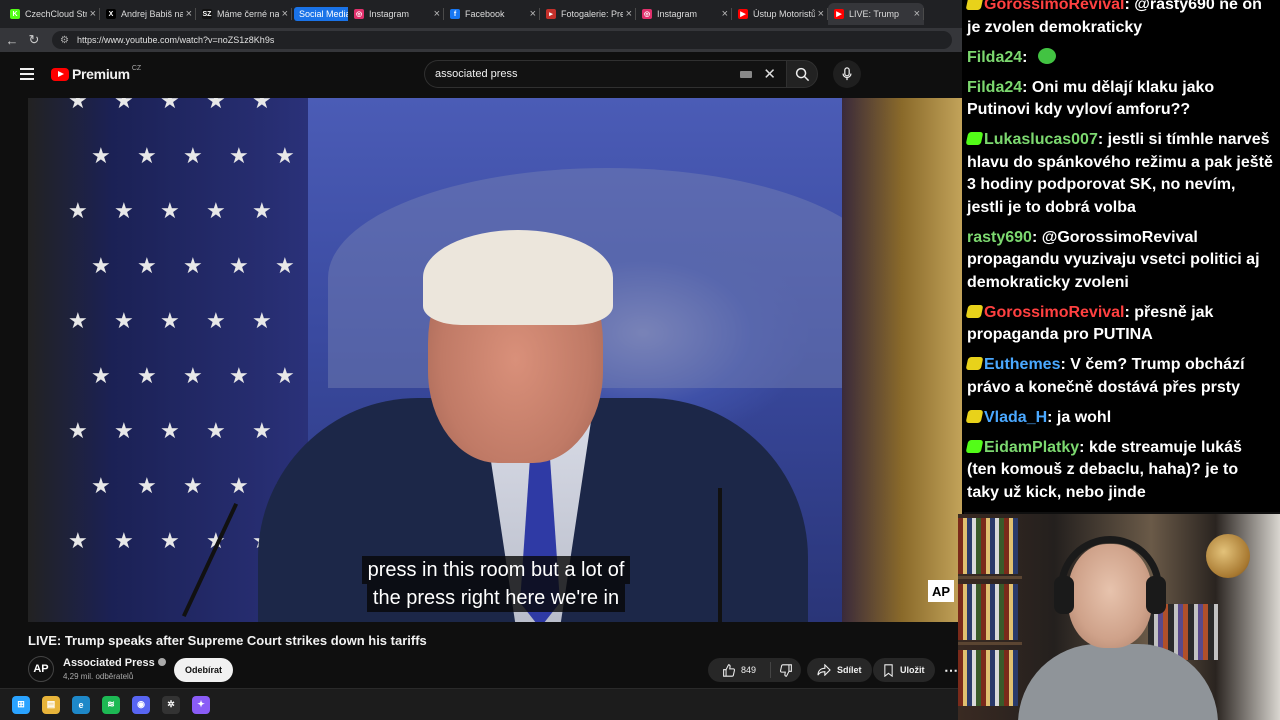  What do you see at coordinates (161, 662) in the screenshot?
I see `verified-icon` at bounding box center [161, 662].